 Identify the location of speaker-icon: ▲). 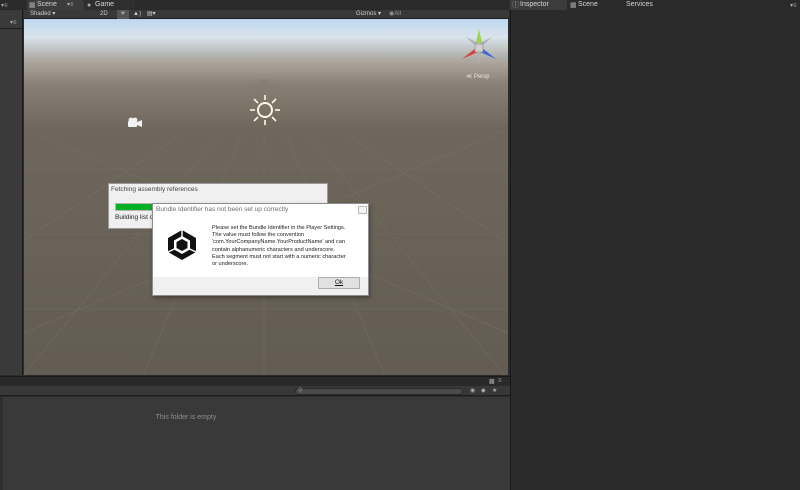
(137, 14).